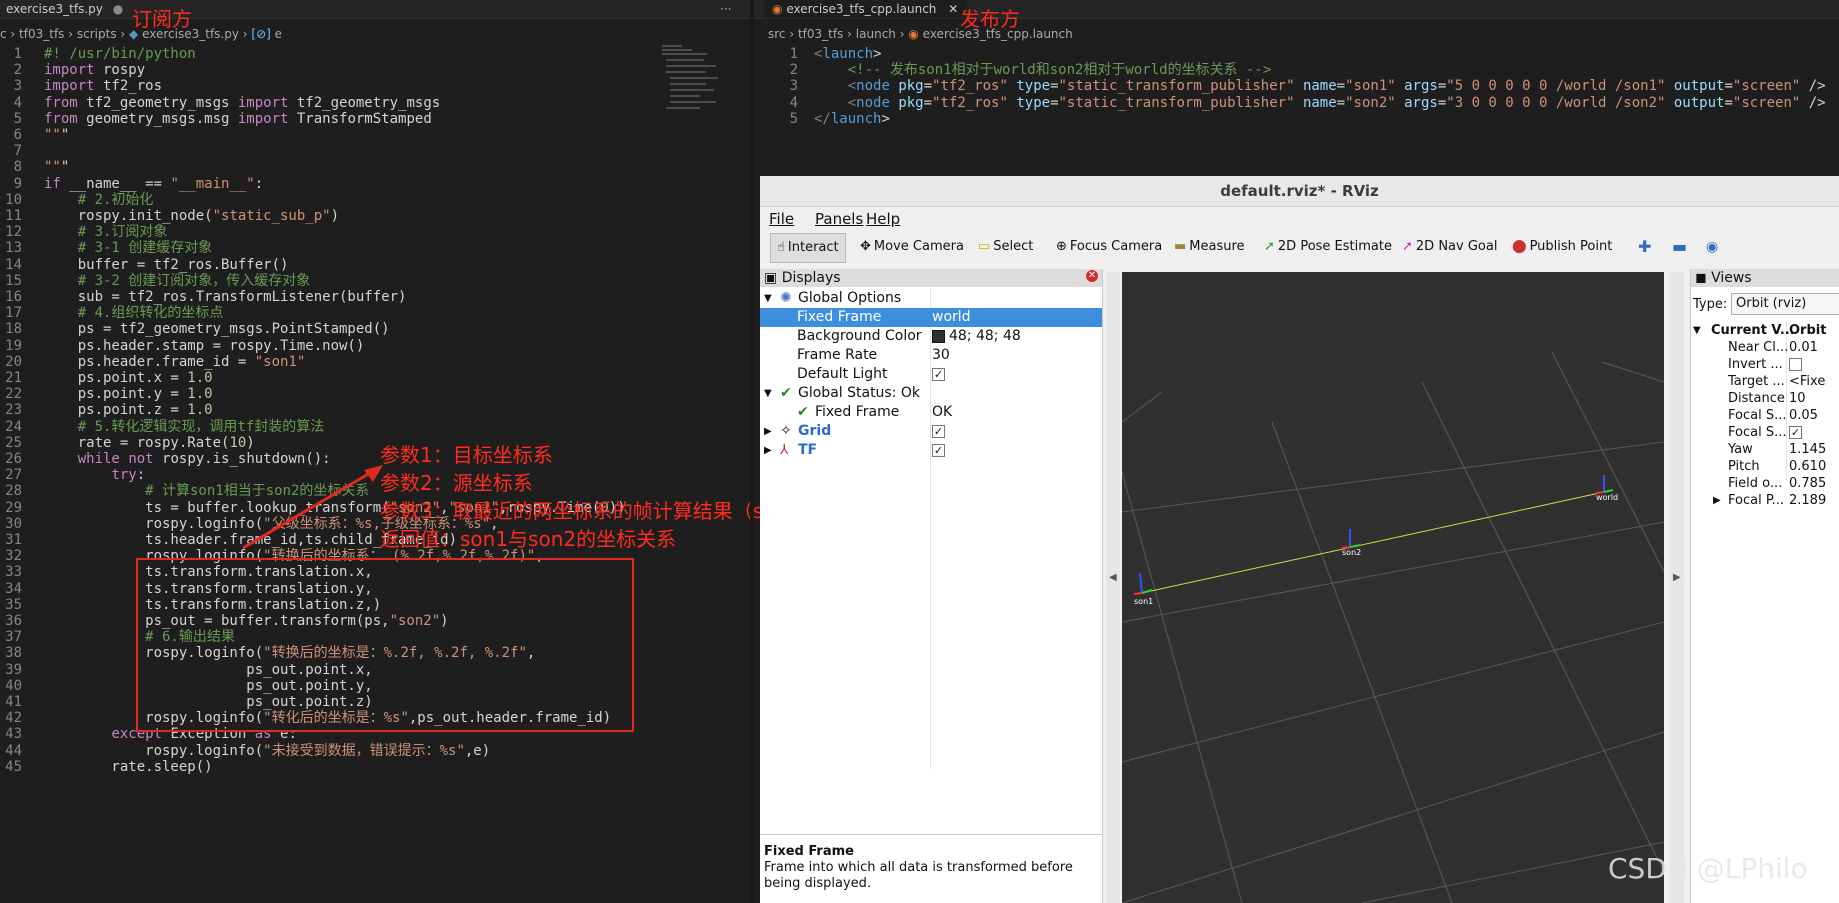  What do you see at coordinates (312, 507) in the screenshot?
I see `annotation-arrow` at bounding box center [312, 507].